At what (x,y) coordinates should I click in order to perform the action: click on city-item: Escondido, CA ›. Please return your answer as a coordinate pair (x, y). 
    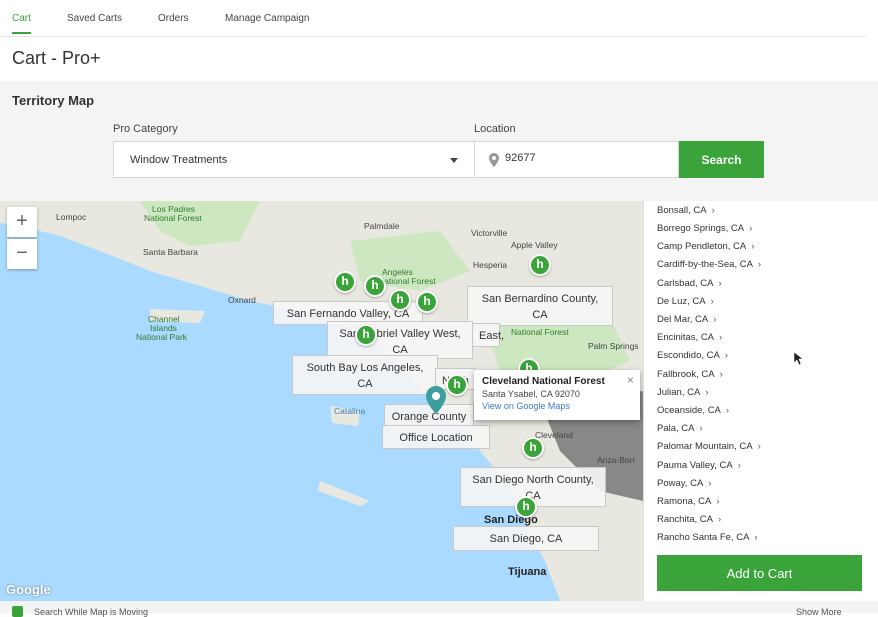
    Looking at the image, I should click on (692, 355).